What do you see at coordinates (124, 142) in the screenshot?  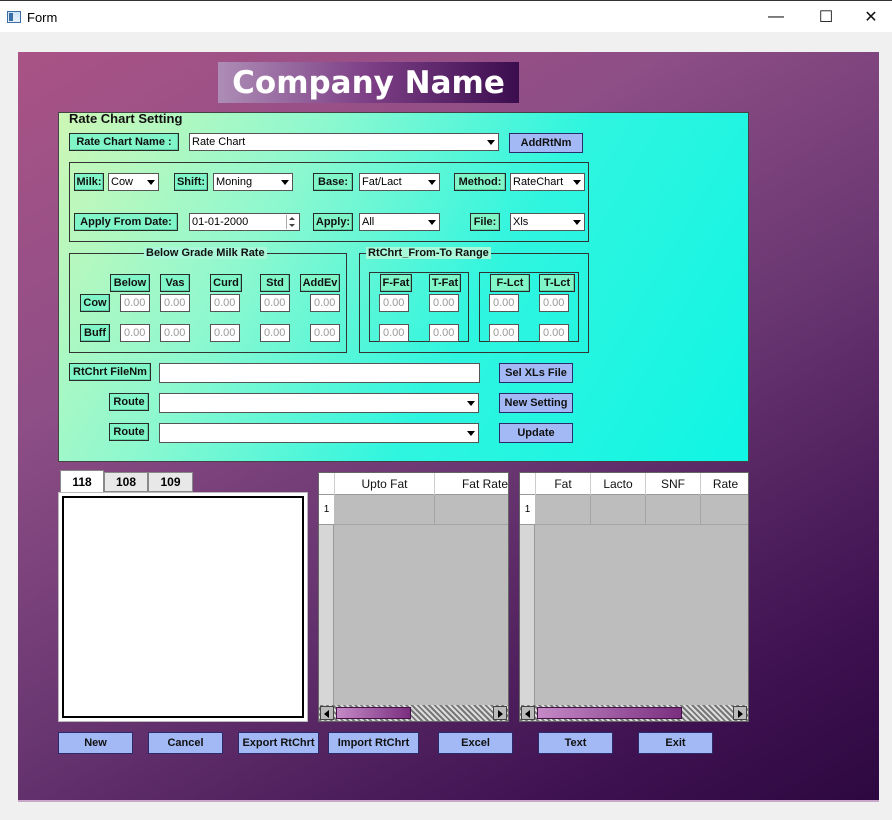 I see `rate-chart-name-label: Rate Chart Name :` at bounding box center [124, 142].